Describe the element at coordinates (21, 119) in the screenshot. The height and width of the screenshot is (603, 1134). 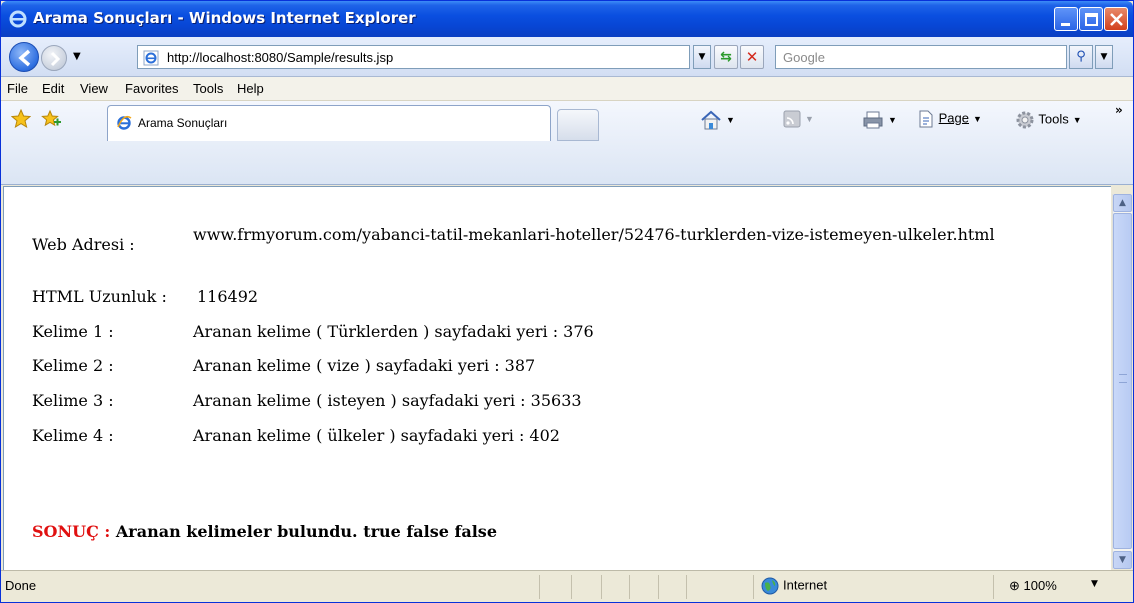
I see `favorites-center-icon` at that location.